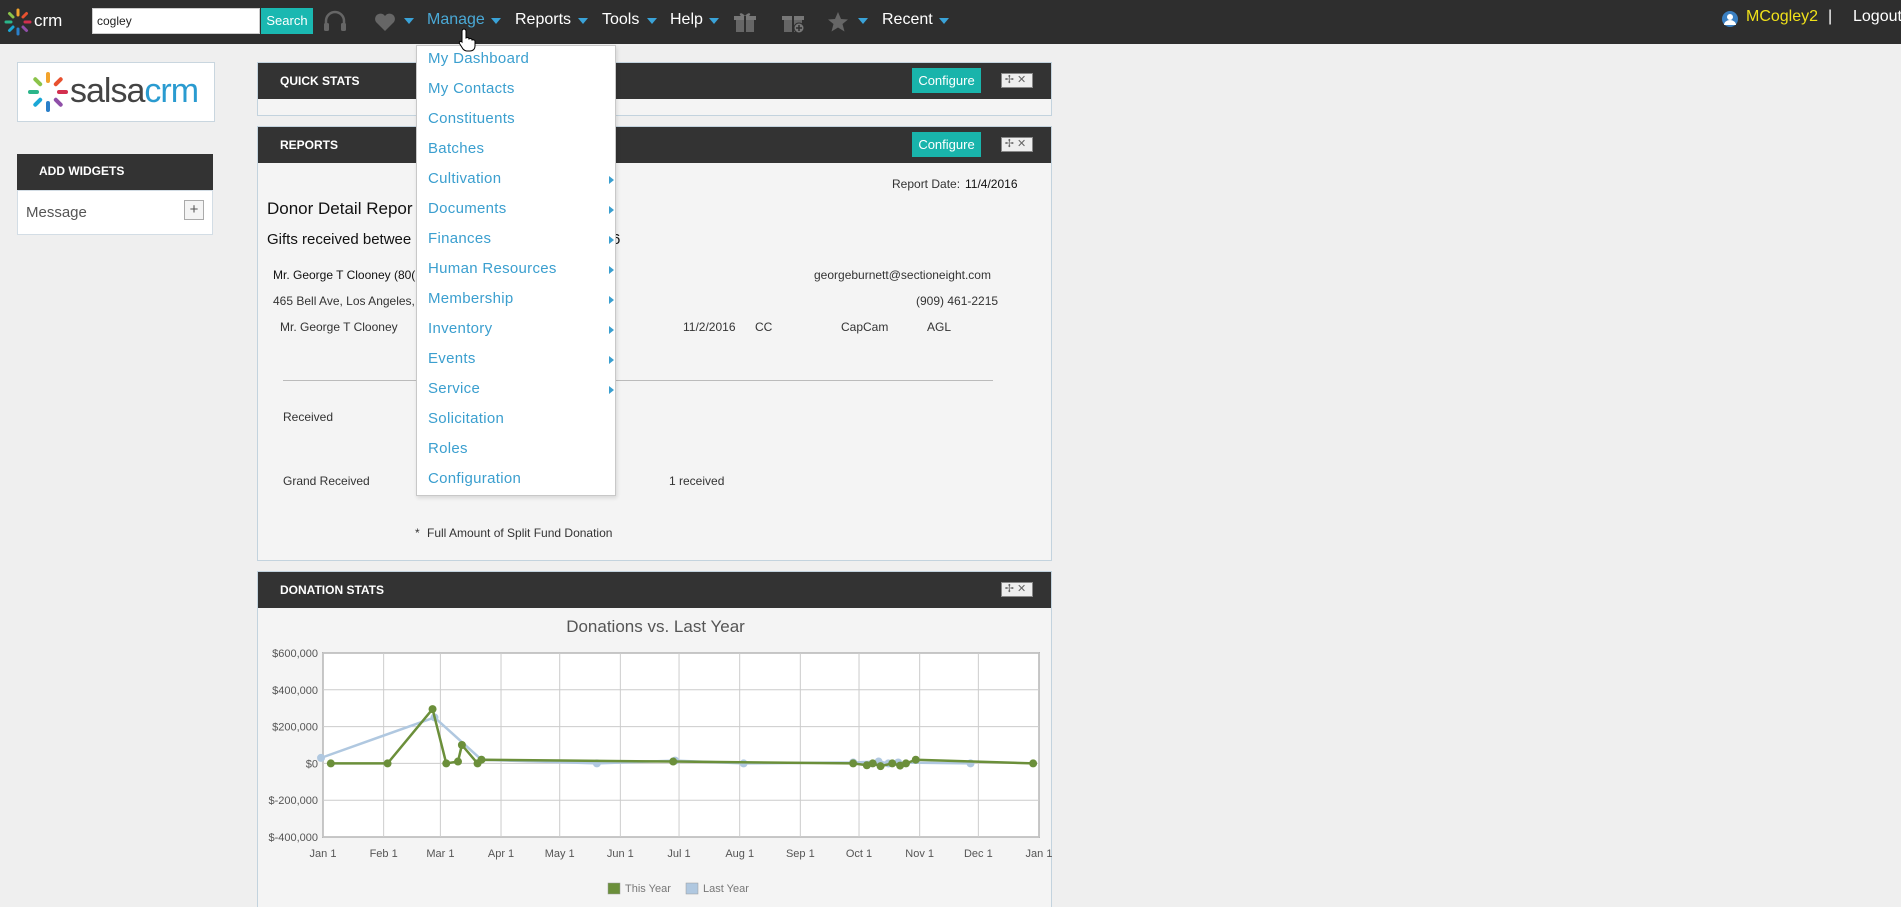 This screenshot has width=1901, height=907. I want to click on crm-logo-icon, so click(18, 22).